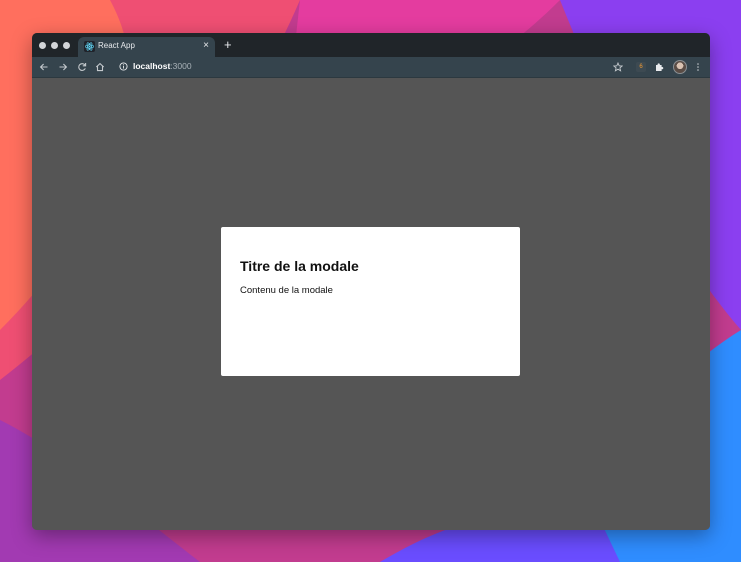 The height and width of the screenshot is (562, 741). Describe the element at coordinates (123, 66) in the screenshot. I see `info-icon` at that location.